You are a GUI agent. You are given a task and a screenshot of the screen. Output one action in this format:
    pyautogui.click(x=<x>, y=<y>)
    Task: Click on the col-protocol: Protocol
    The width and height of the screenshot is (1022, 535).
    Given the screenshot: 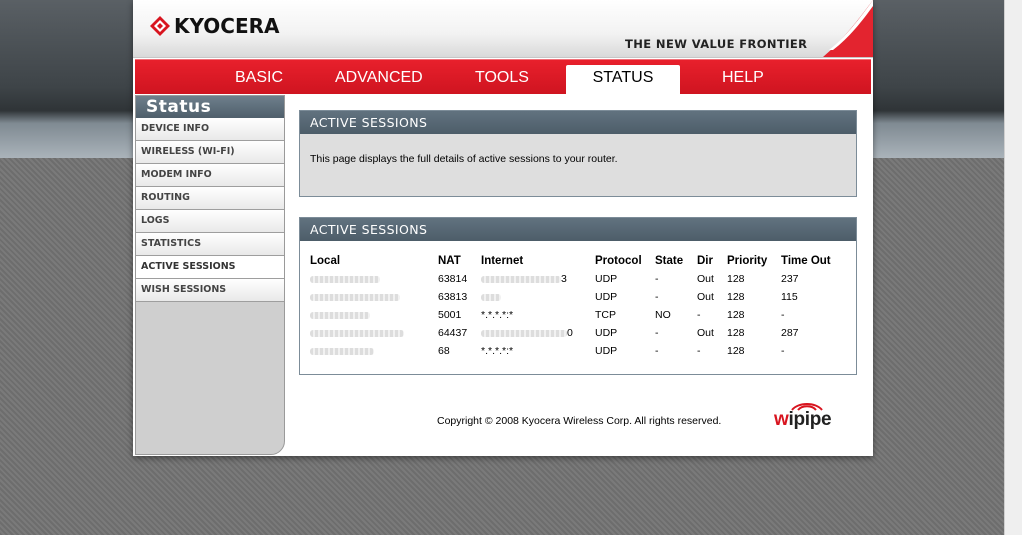 What is the action you would take?
    pyautogui.click(x=618, y=261)
    